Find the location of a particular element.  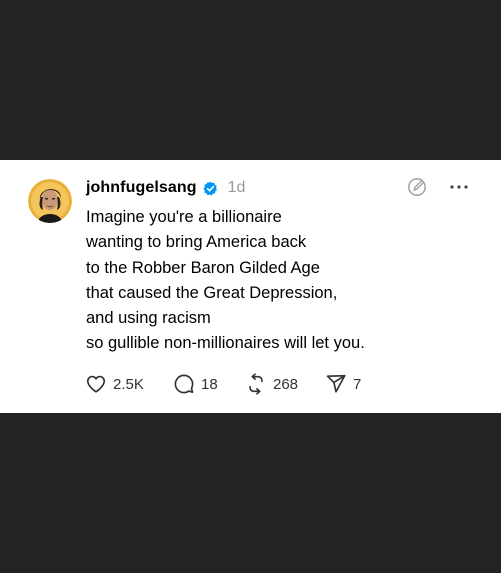

post-actions: 2.5K 18 268 7 is located at coordinates (225, 384).